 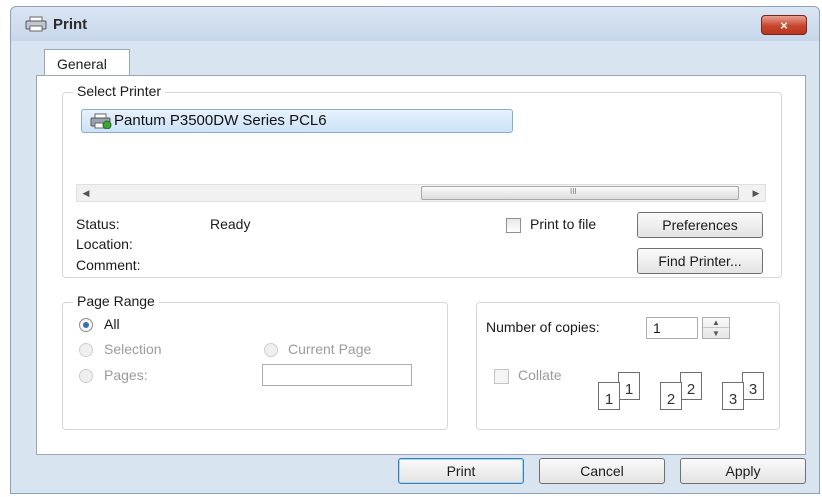 What do you see at coordinates (501, 376) in the screenshot?
I see `collate-checkbox` at bounding box center [501, 376].